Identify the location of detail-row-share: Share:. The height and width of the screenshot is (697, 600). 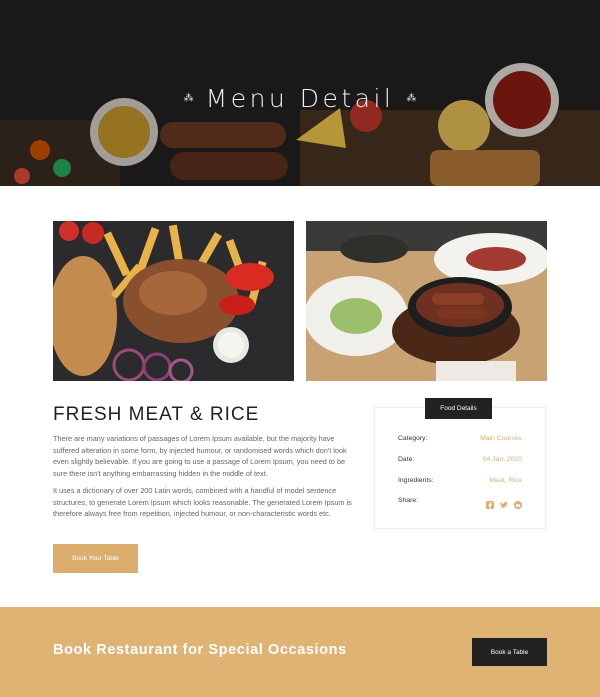
(460, 501).